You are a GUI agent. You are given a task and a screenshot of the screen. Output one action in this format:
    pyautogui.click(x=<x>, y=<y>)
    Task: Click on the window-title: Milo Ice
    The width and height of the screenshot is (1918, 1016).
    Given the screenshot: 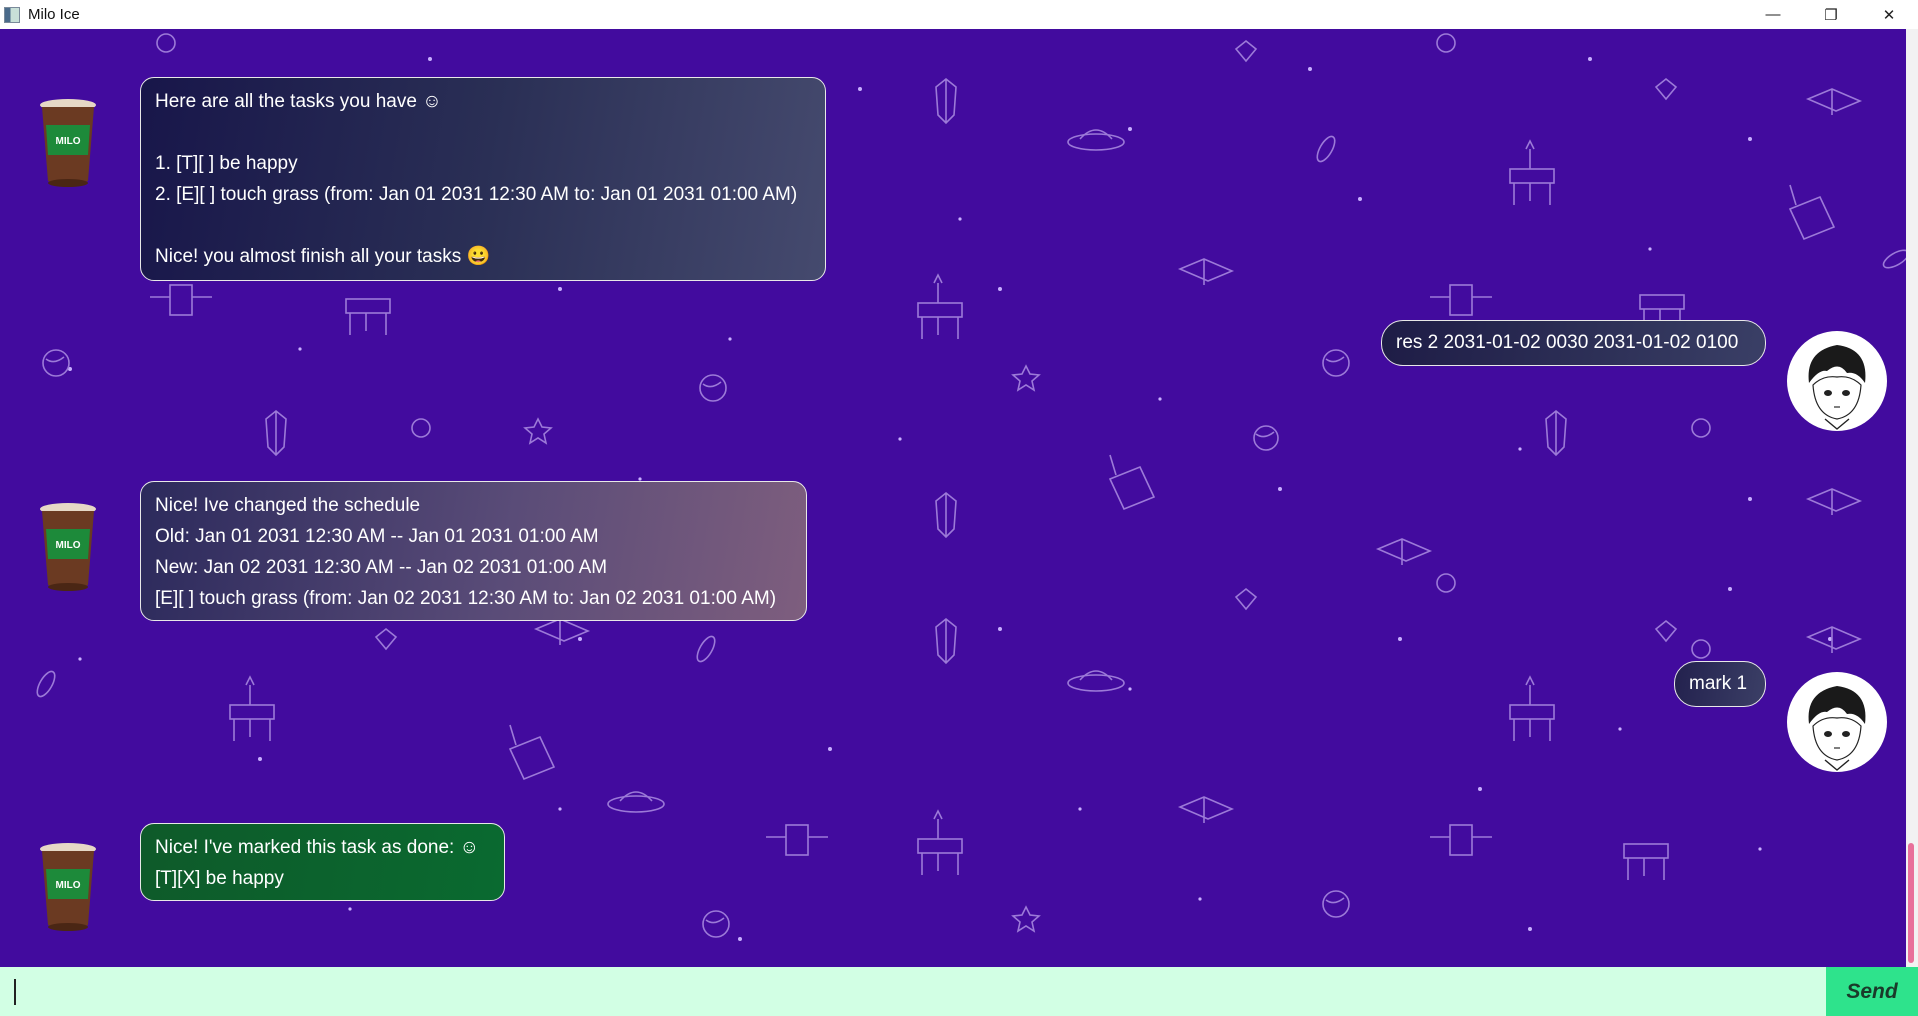 What is the action you would take?
    pyautogui.click(x=54, y=14)
    